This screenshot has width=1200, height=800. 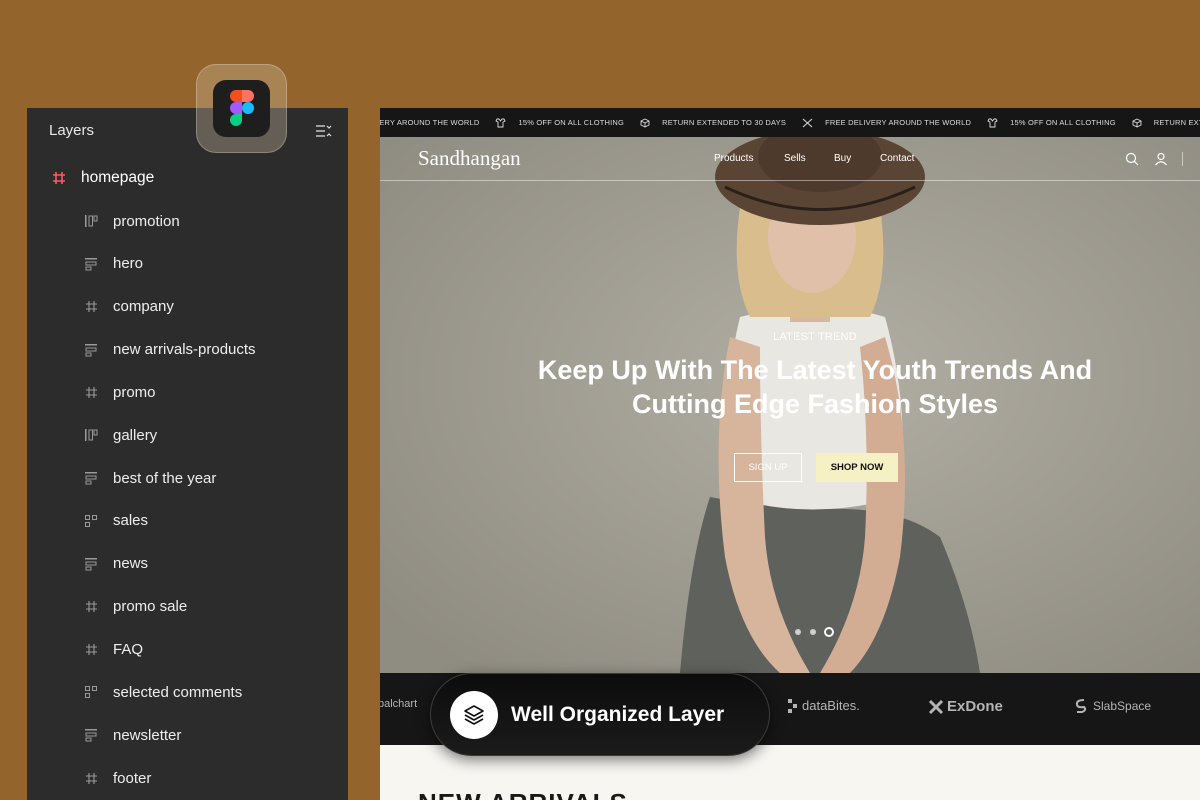 I want to click on layer-label: footer, so click(x=132, y=778).